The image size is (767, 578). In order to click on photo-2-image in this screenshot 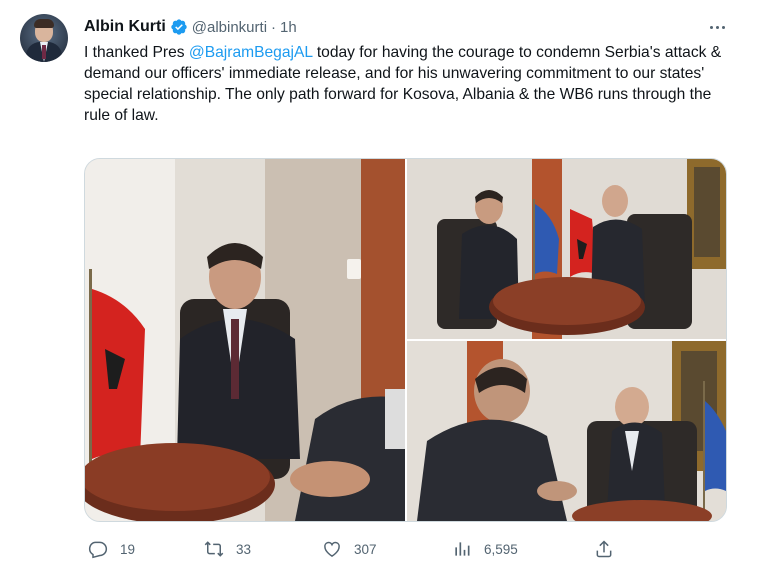, I will do `click(566, 249)`.